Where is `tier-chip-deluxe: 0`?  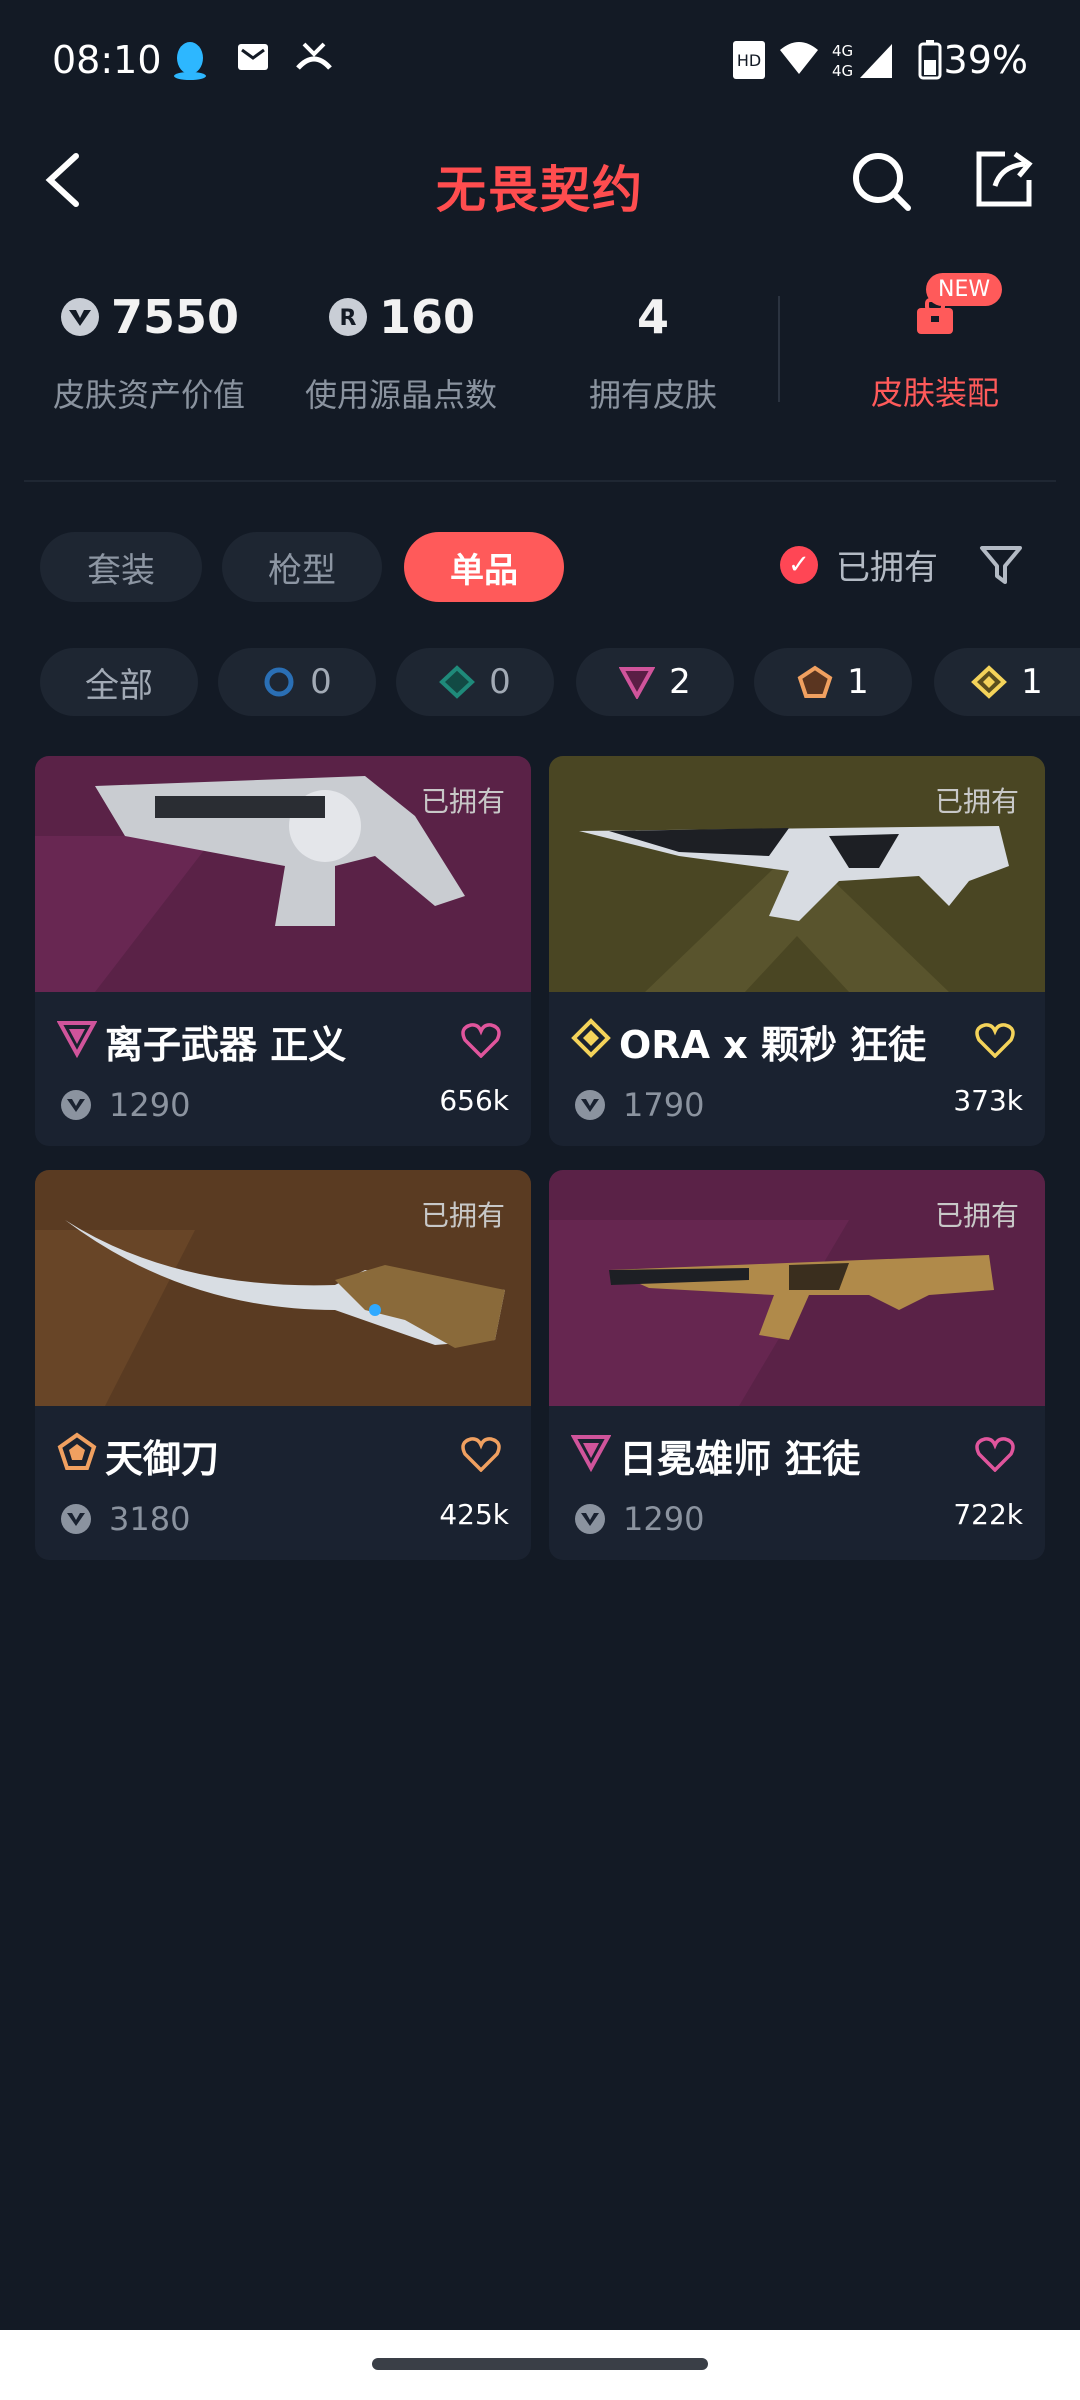 tier-chip-deluxe: 0 is located at coordinates (475, 682).